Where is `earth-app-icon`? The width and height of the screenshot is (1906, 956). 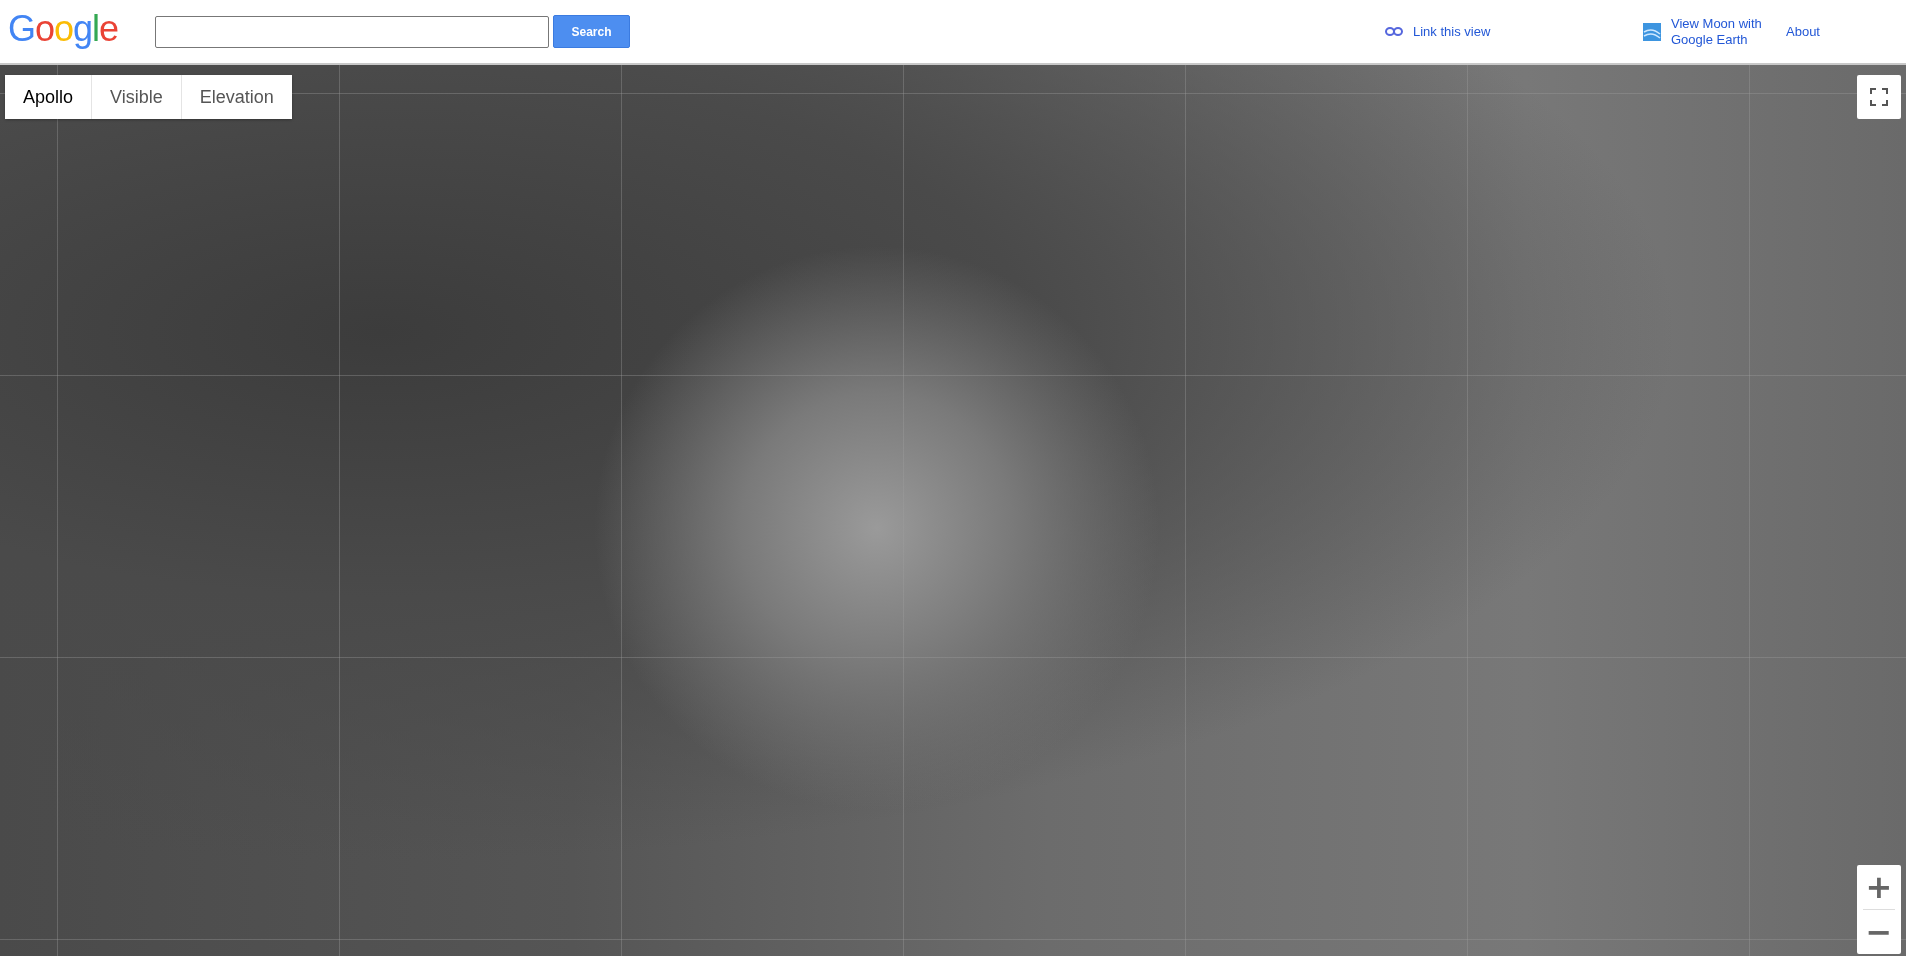
earth-app-icon is located at coordinates (1652, 31).